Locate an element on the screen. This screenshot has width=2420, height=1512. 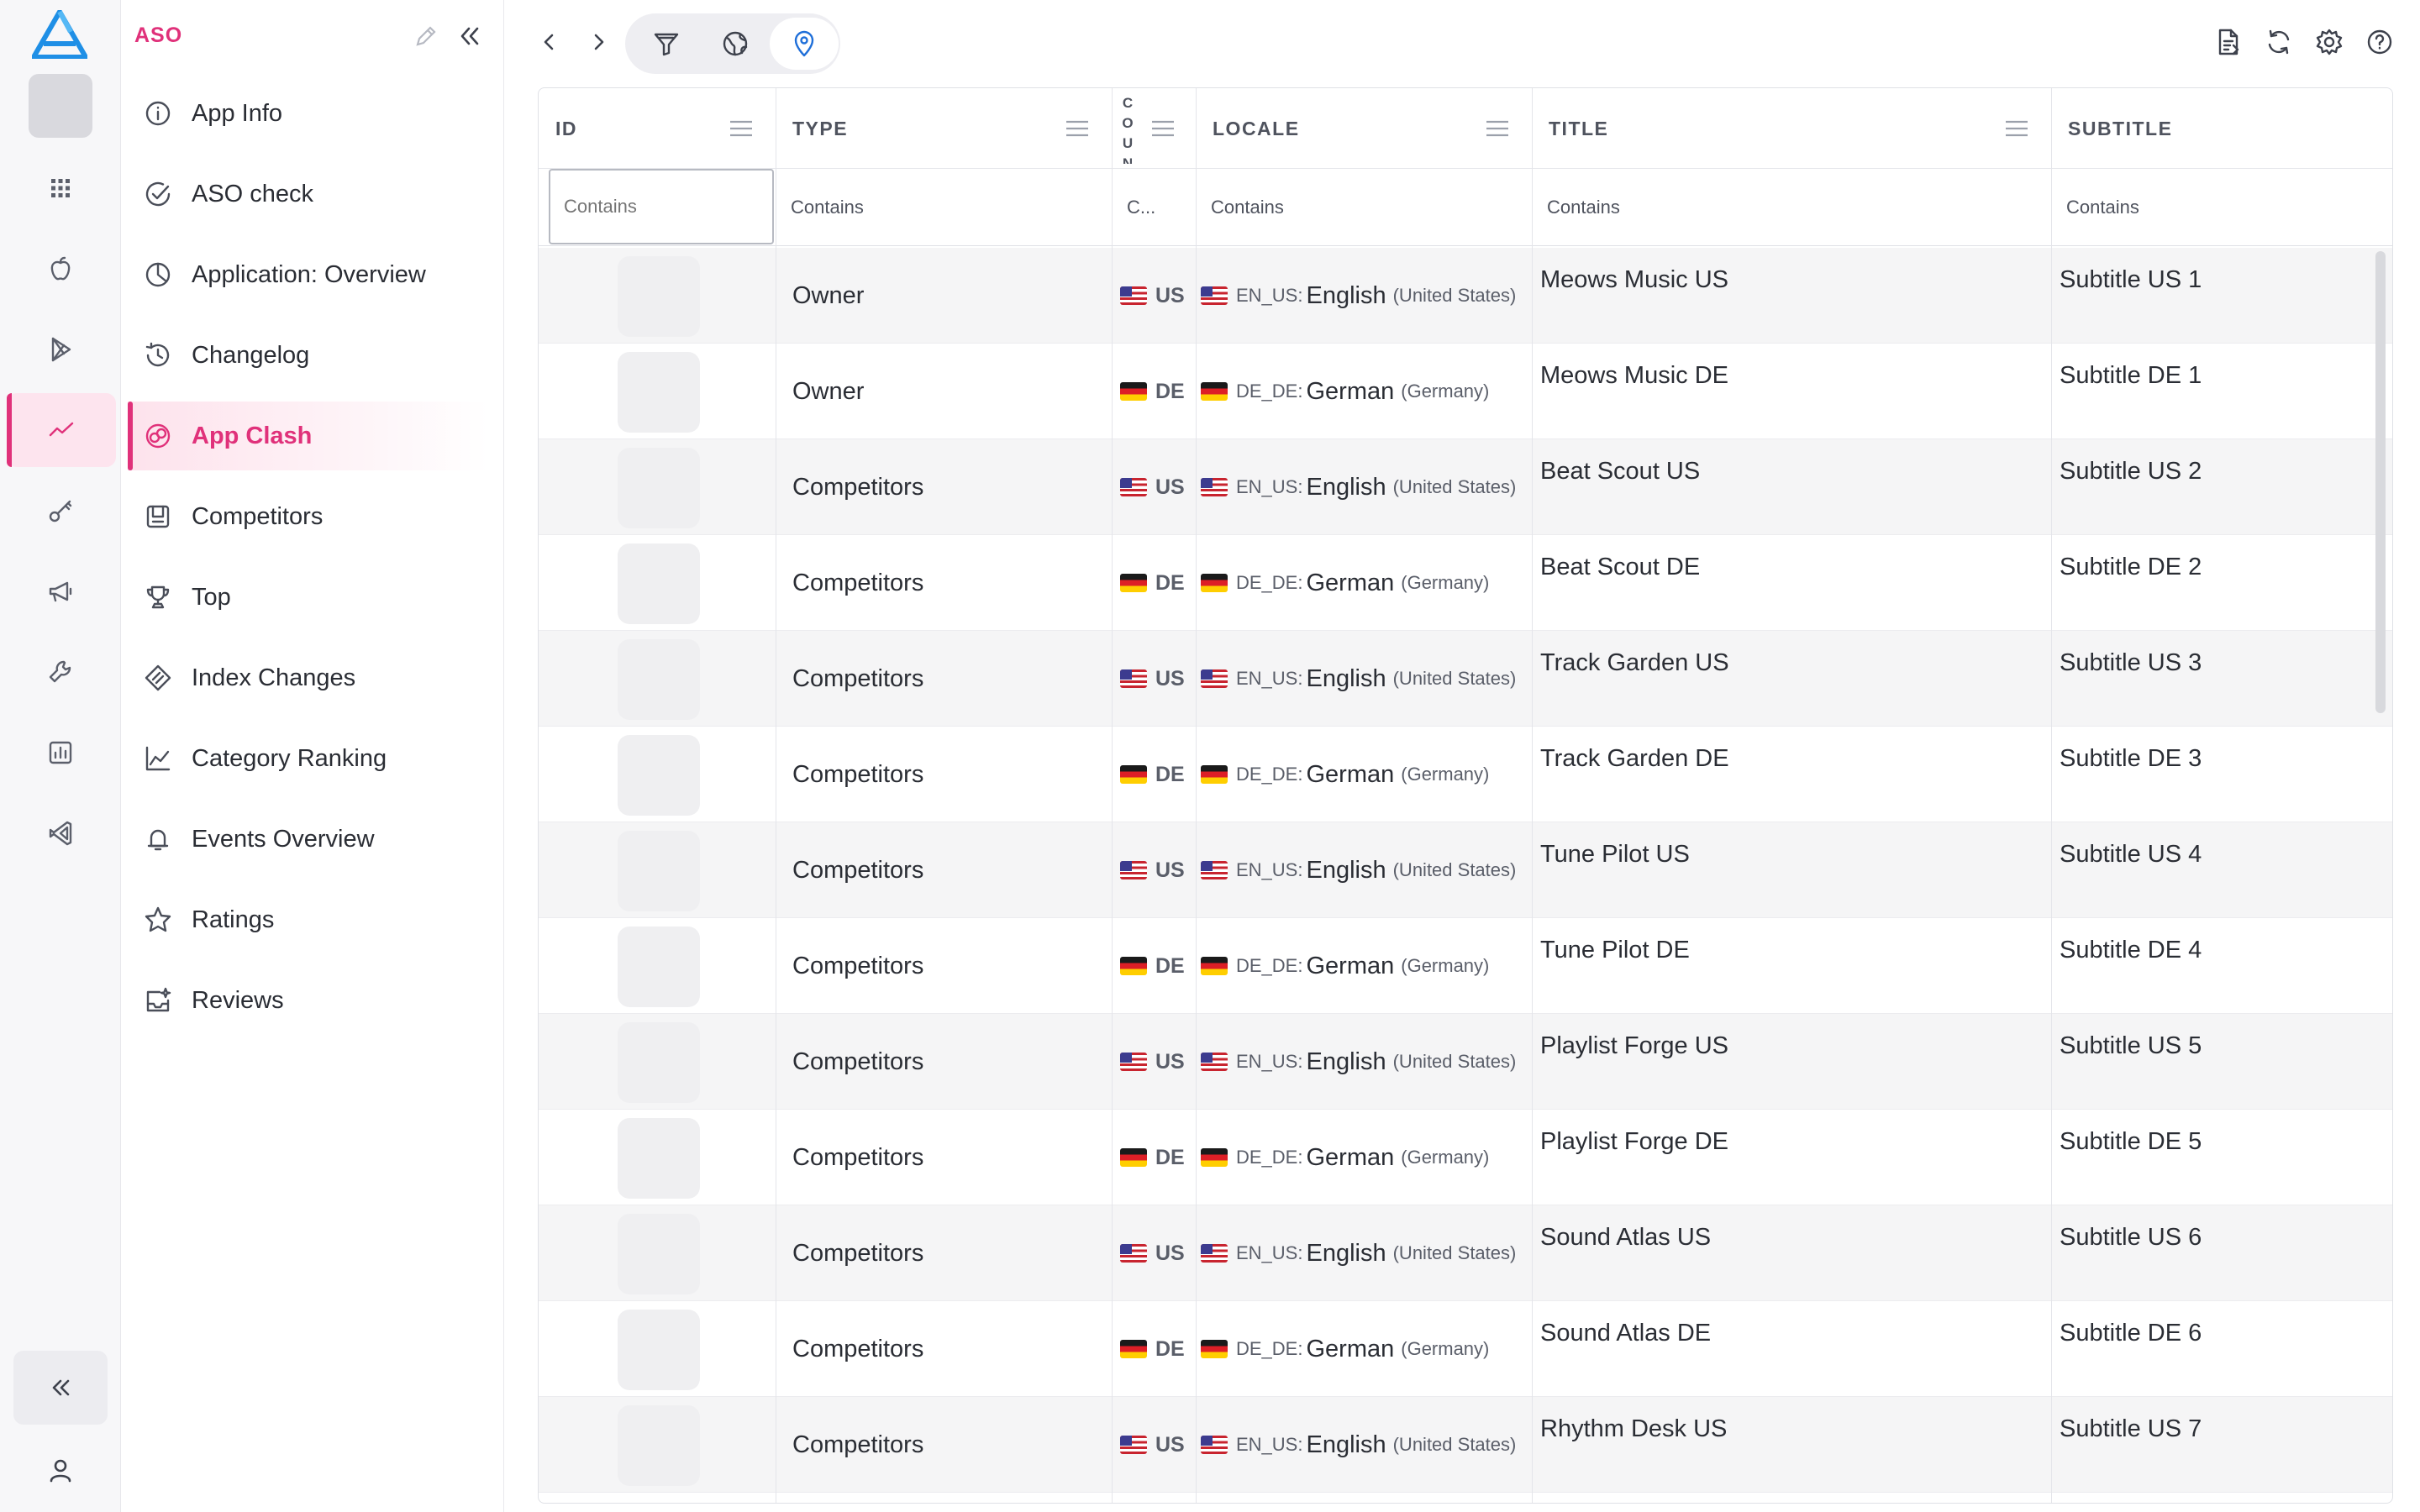
subtitle-cell: Subtitle US 4 is located at coordinates (2131, 854).